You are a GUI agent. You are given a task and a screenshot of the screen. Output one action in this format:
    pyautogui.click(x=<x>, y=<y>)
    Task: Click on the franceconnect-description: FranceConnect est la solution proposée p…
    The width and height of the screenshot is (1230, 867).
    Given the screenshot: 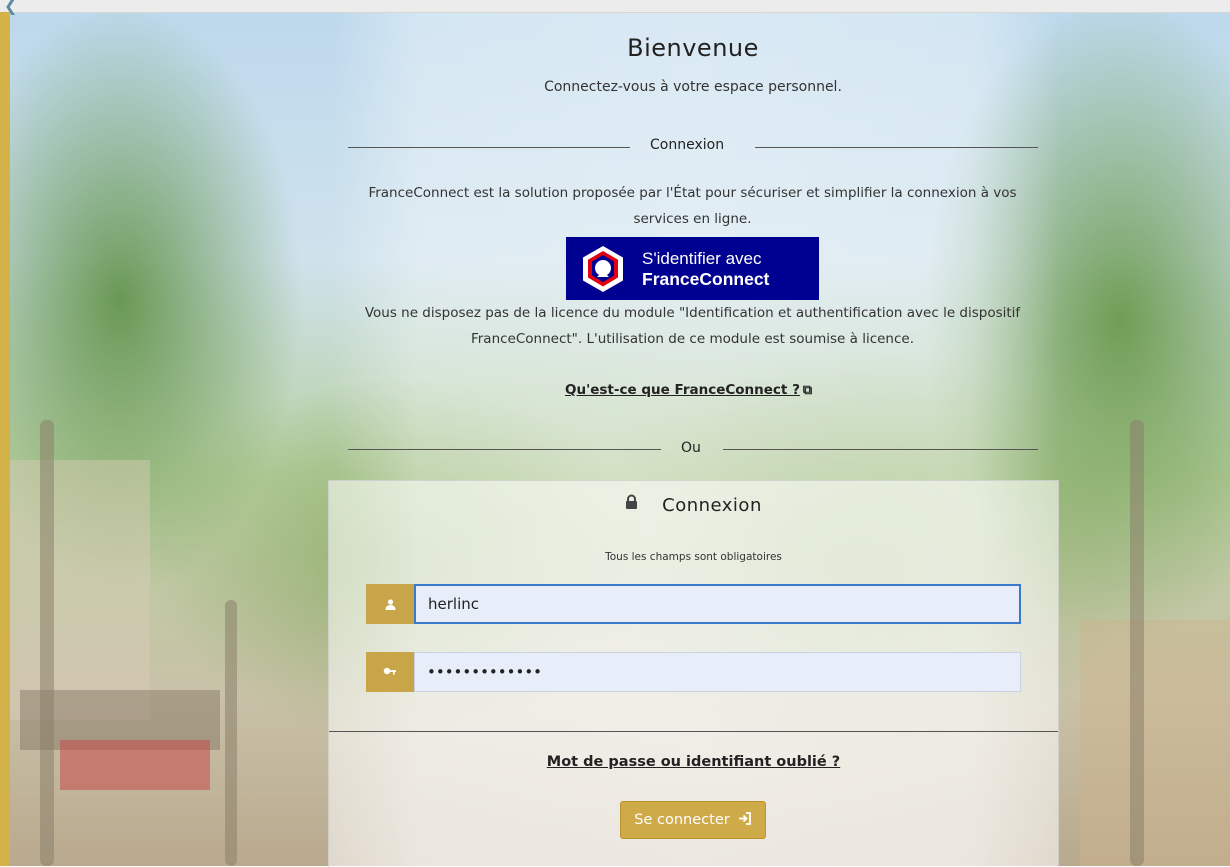 What is the action you would take?
    pyautogui.click(x=692, y=206)
    